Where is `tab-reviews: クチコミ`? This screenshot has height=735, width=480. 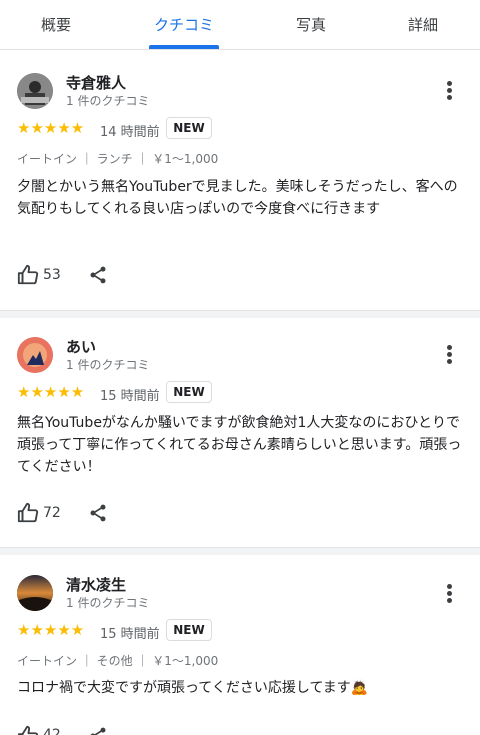 tab-reviews: クチコミ is located at coordinates (184, 24).